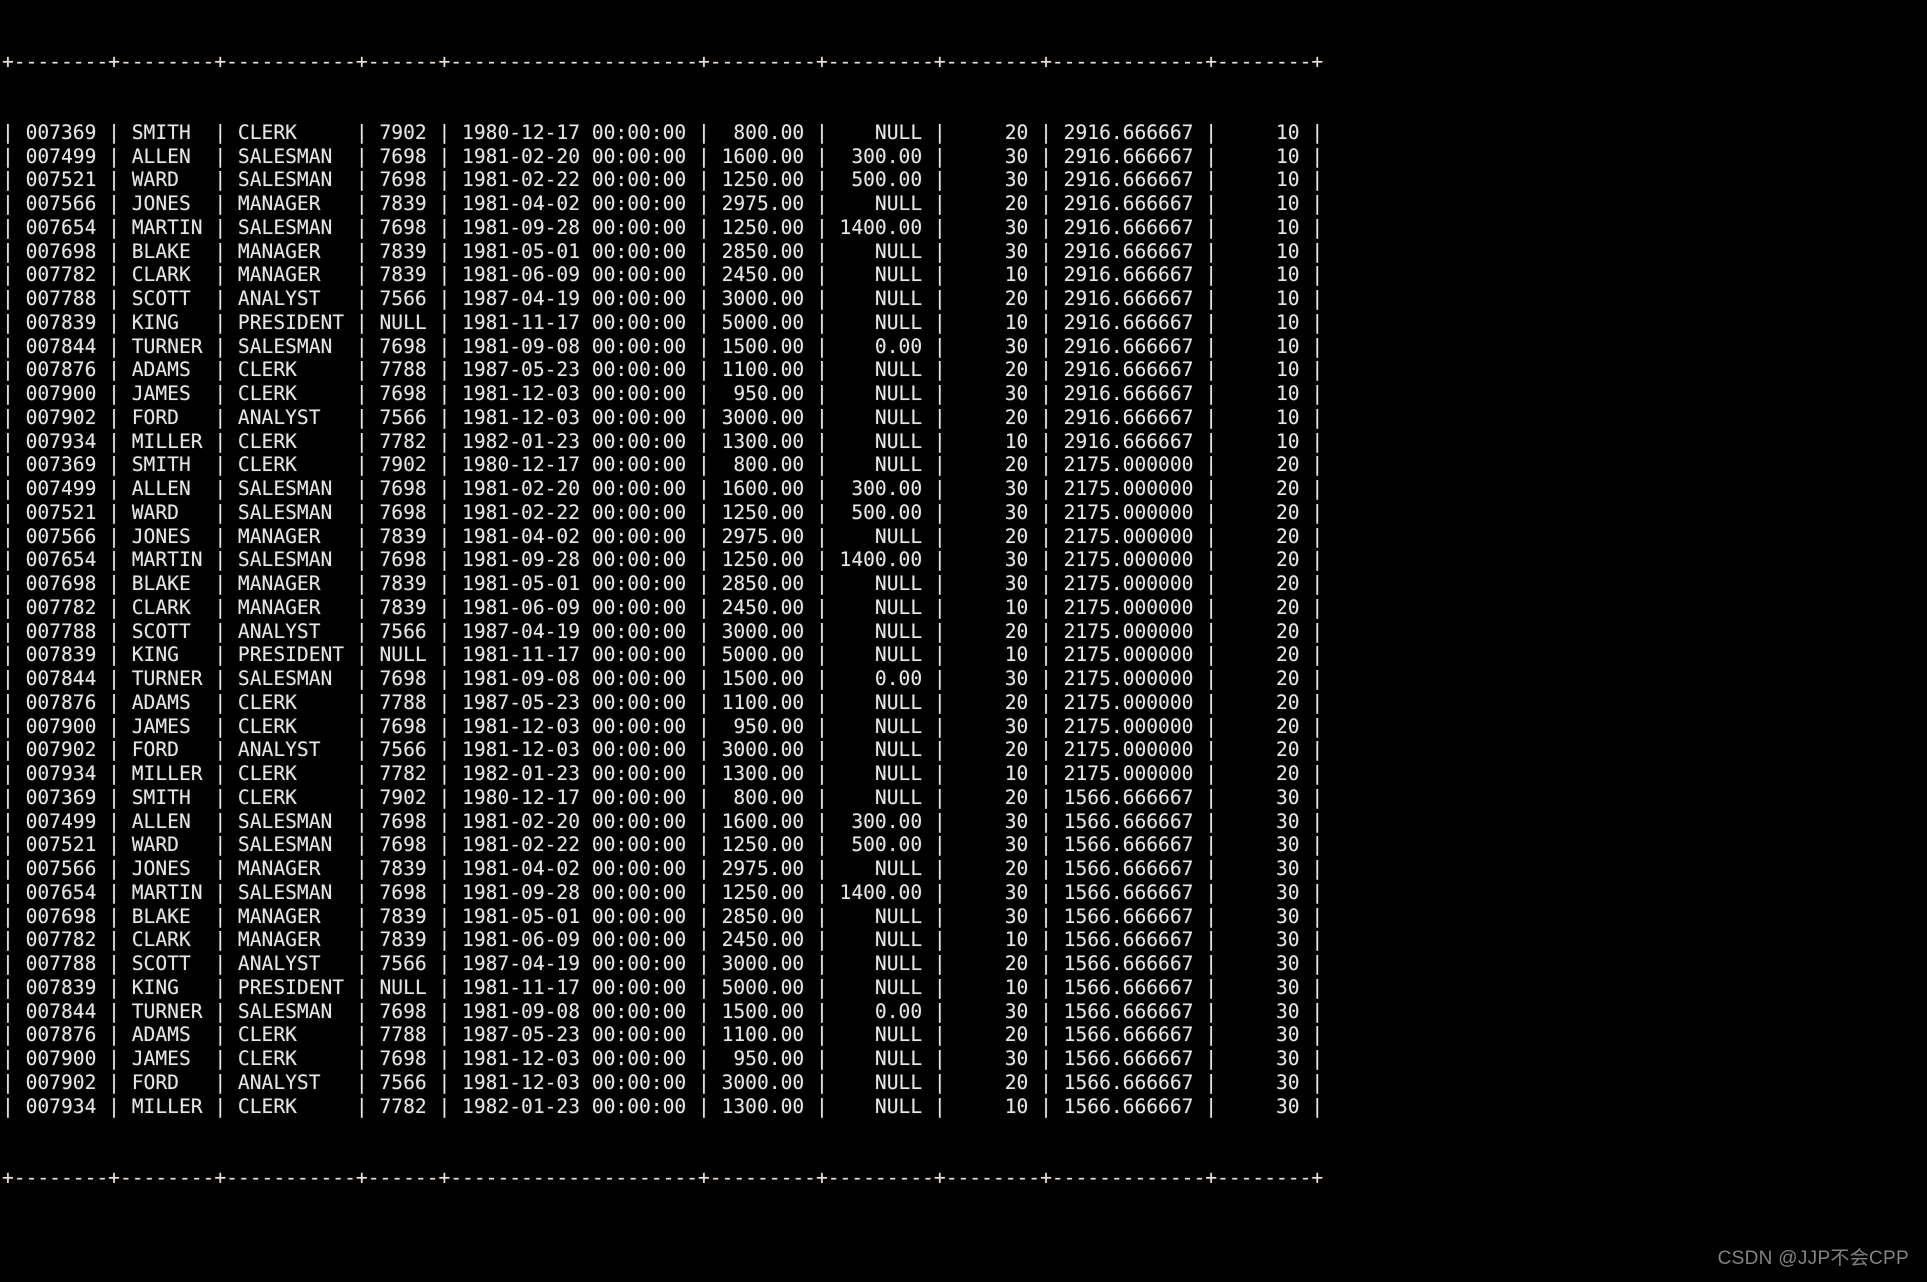 The width and height of the screenshot is (1927, 1282). What do you see at coordinates (1813, 1258) in the screenshot?
I see `csdn-watermark: CSDN @JJP不会CPP` at bounding box center [1813, 1258].